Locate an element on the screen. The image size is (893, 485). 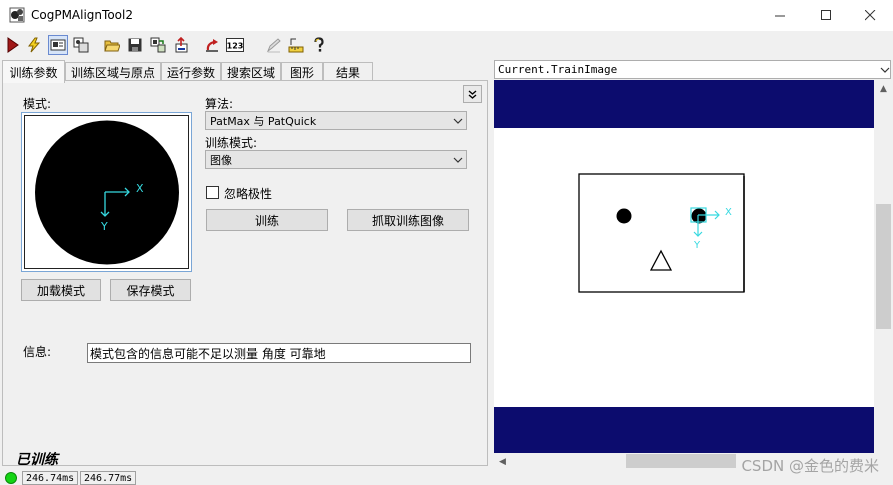
train-mode-select: 图像 is located at coordinates (336, 159).